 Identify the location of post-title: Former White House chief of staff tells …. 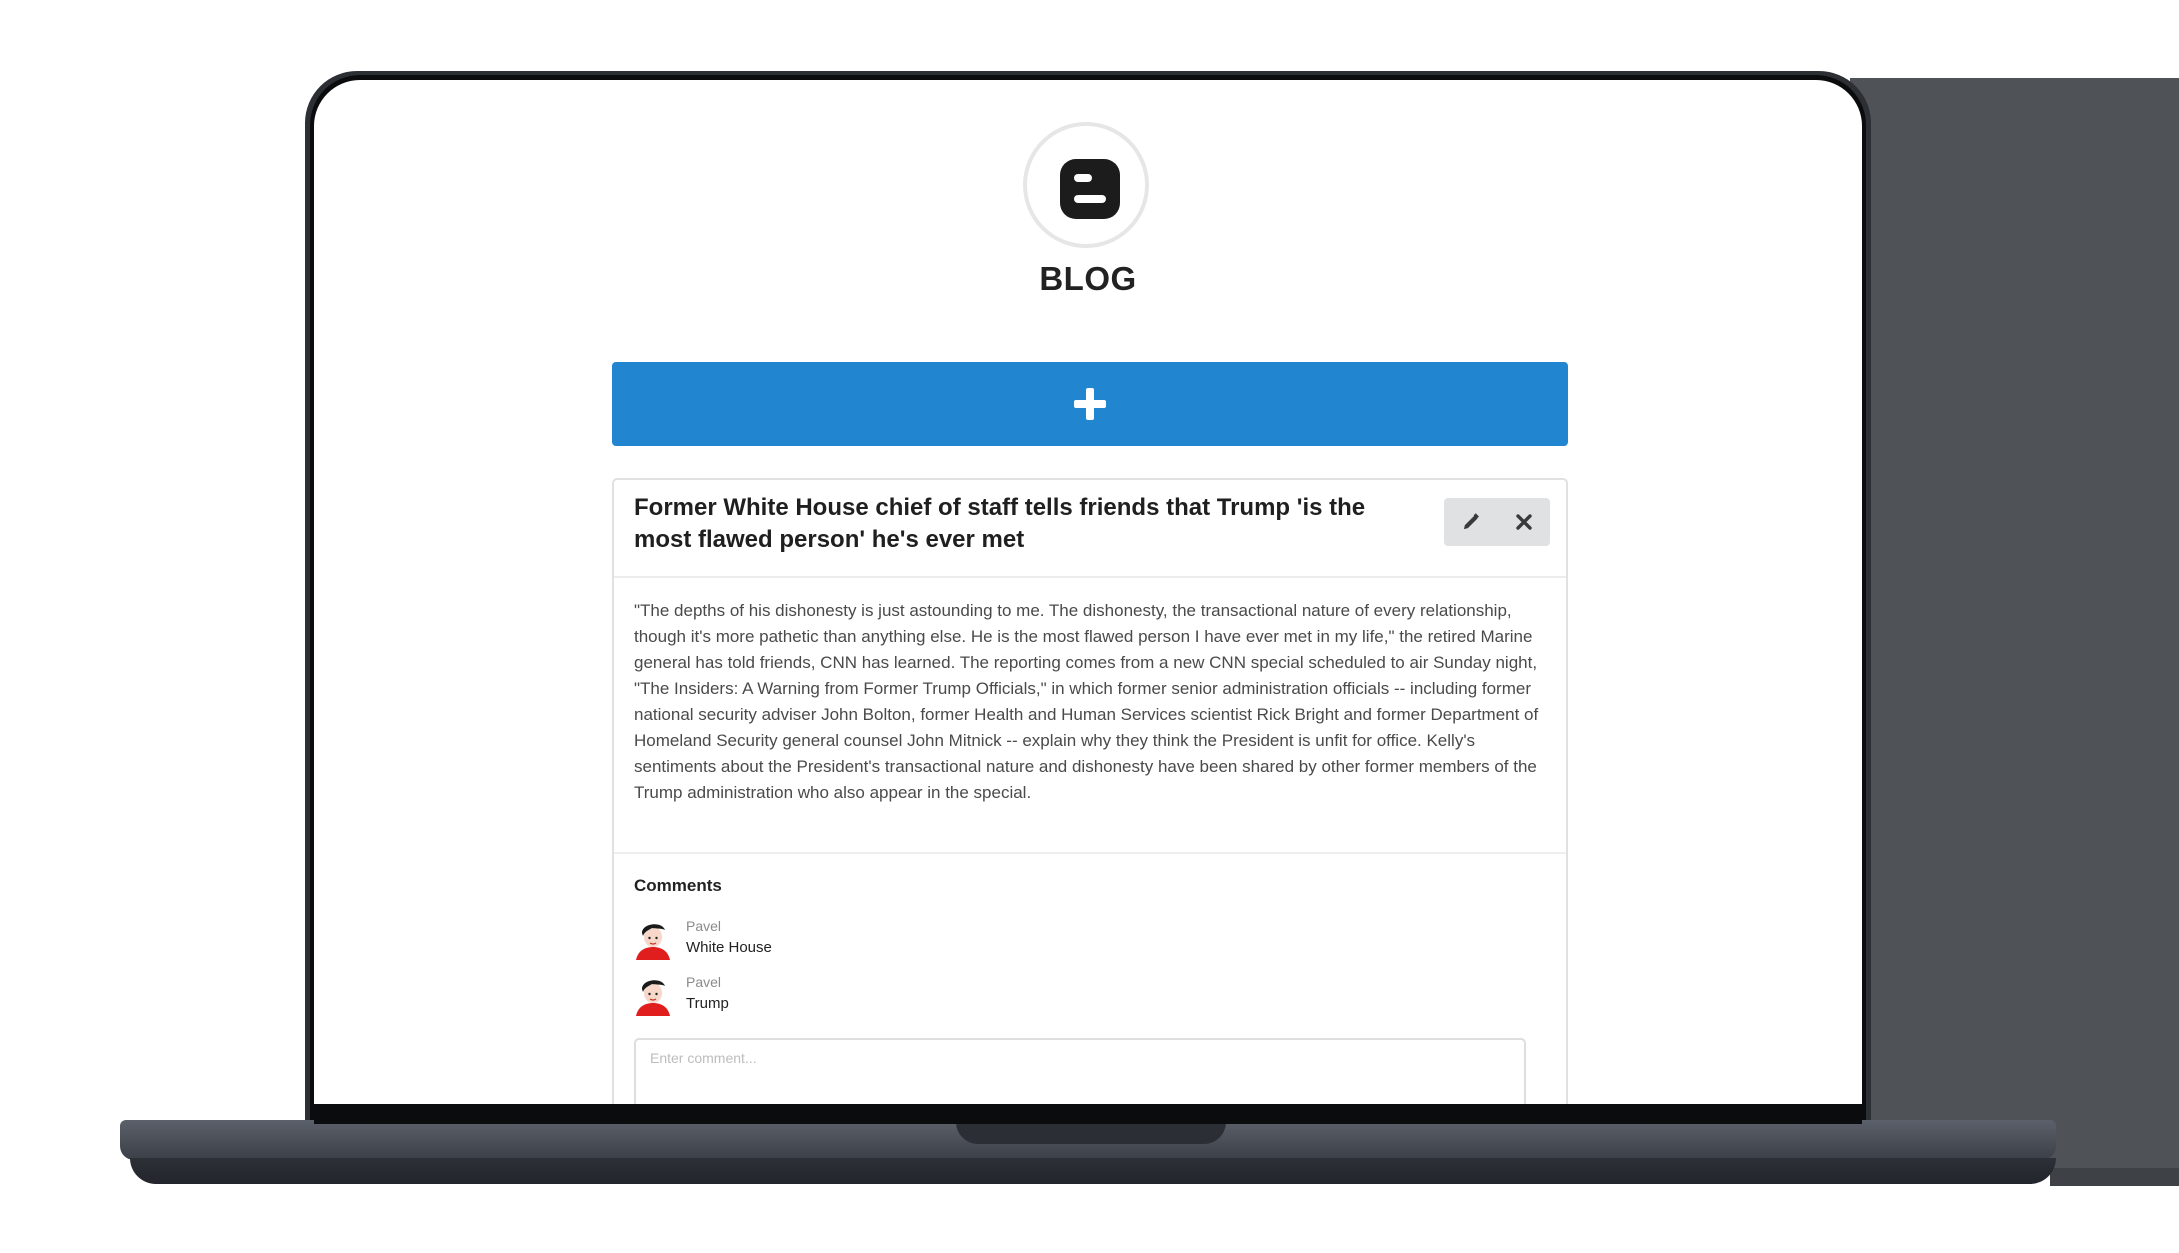
(1000, 523).